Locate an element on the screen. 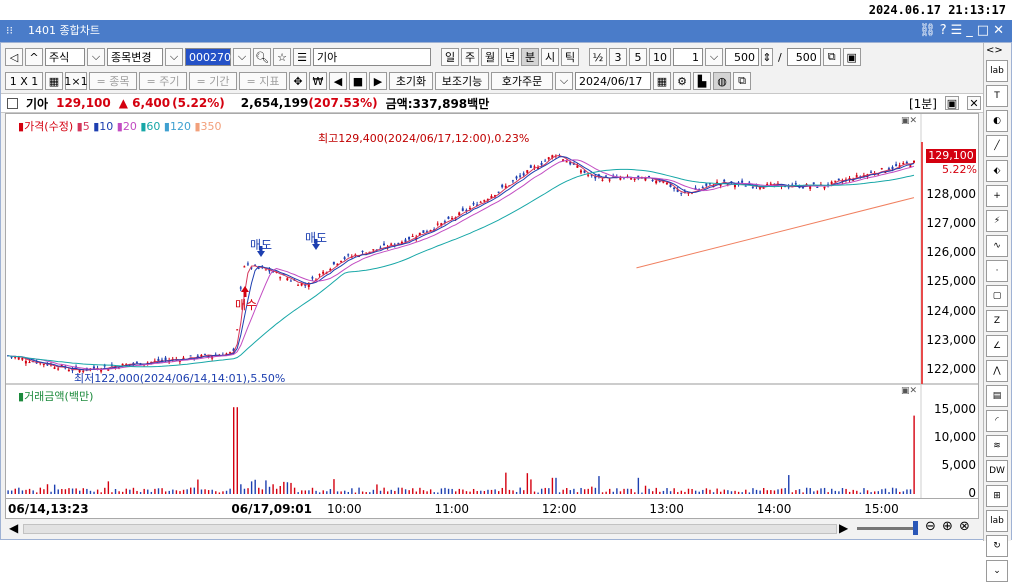 Image resolution: width=1012 pixels, height=585 pixels. zoom-out-icon: ⊖ is located at coordinates (930, 526).